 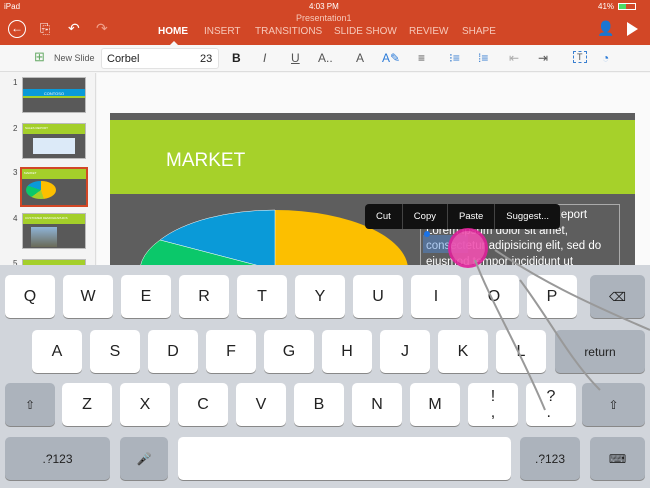 What do you see at coordinates (54, 187) in the screenshot?
I see `thumbnail-slide-3: MARKET` at bounding box center [54, 187].